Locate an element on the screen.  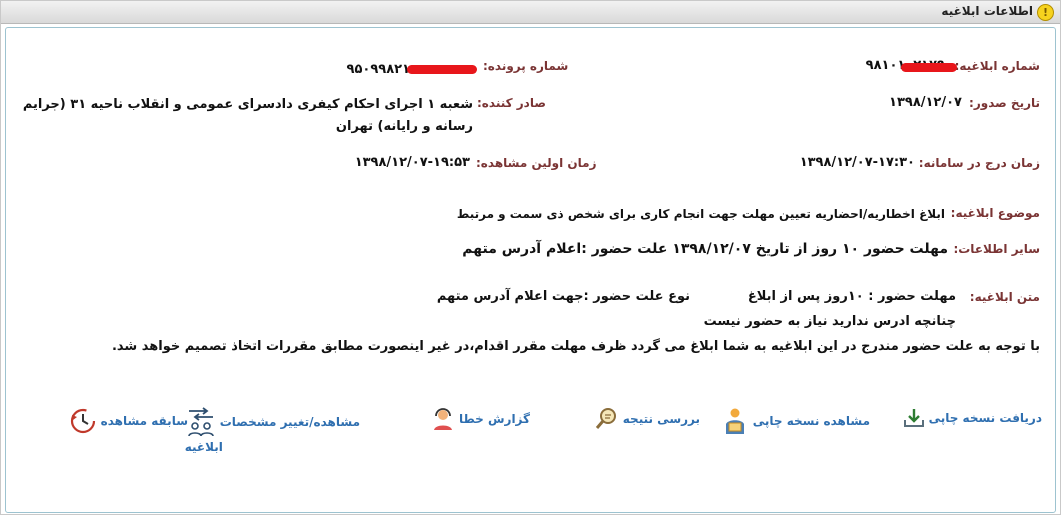
receive-print-label: دریافت نسخه چاپی is located at coordinates (985, 418).